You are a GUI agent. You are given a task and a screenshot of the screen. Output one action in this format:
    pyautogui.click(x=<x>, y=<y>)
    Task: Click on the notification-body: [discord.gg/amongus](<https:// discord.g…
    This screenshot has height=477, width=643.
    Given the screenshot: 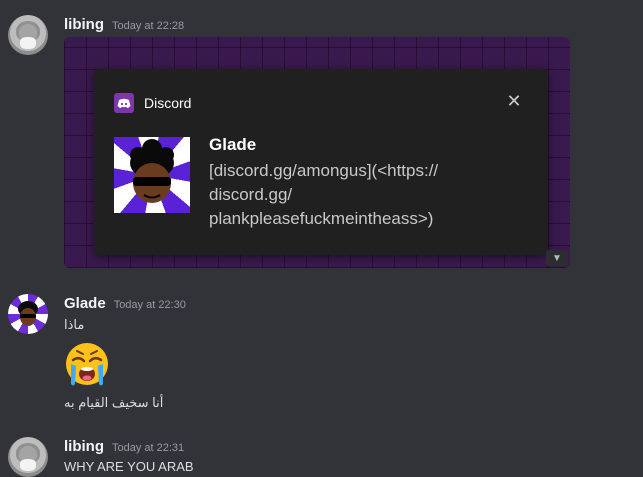 What is the action you would take?
    pyautogui.click(x=324, y=194)
    